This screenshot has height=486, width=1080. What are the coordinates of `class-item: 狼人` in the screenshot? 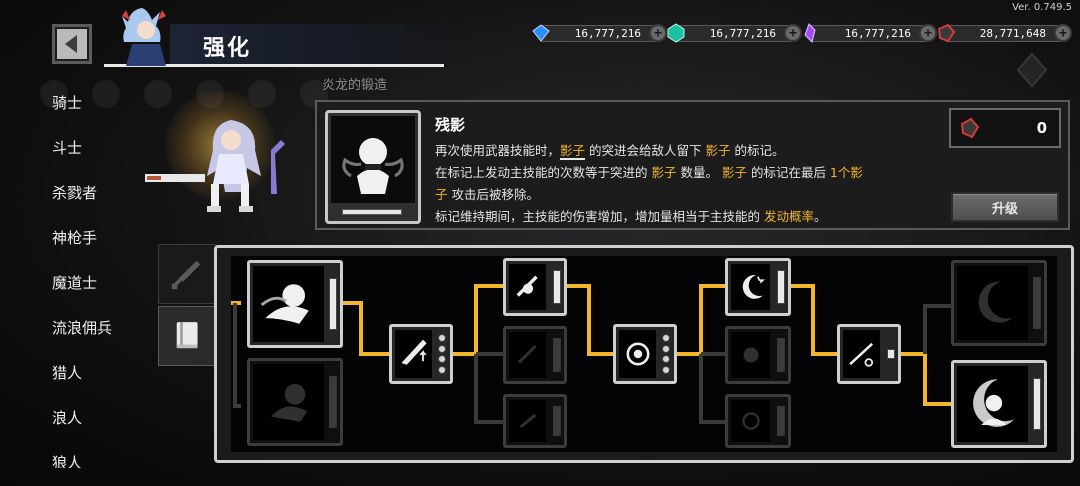 It's located at (97, 458).